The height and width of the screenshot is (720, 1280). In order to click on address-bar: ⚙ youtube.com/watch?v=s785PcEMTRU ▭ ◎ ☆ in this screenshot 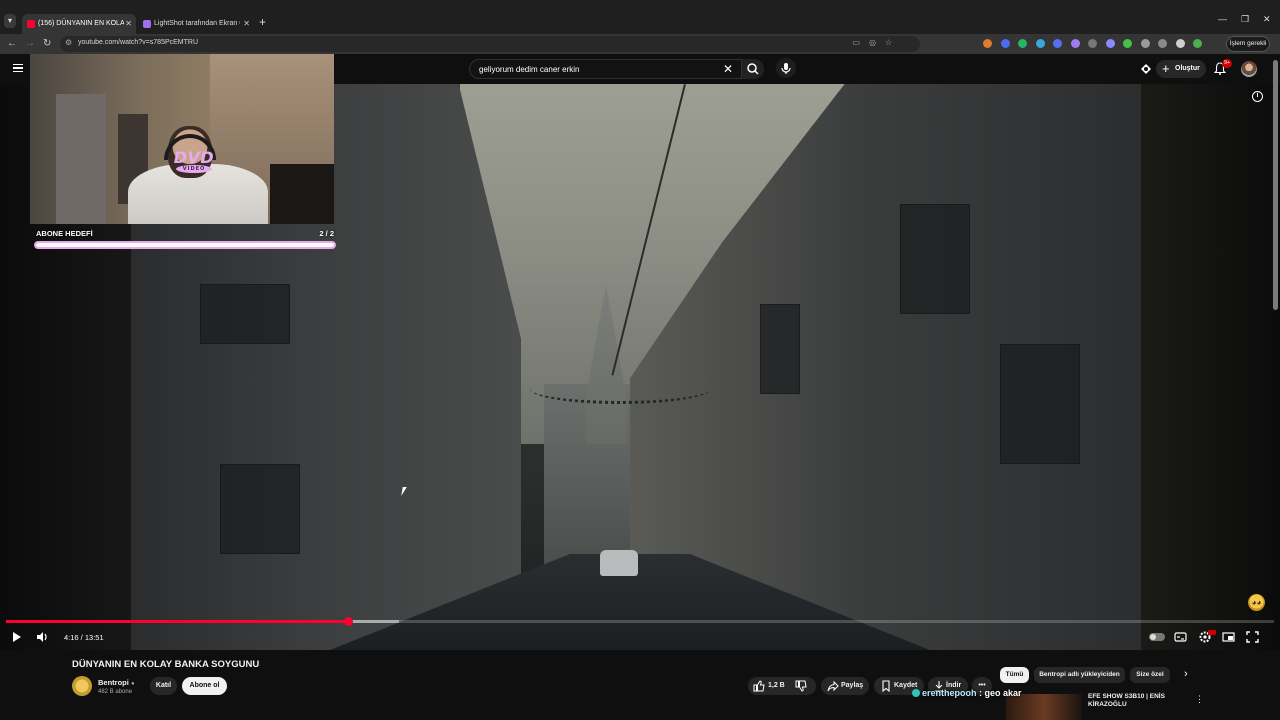, I will do `click(490, 44)`.